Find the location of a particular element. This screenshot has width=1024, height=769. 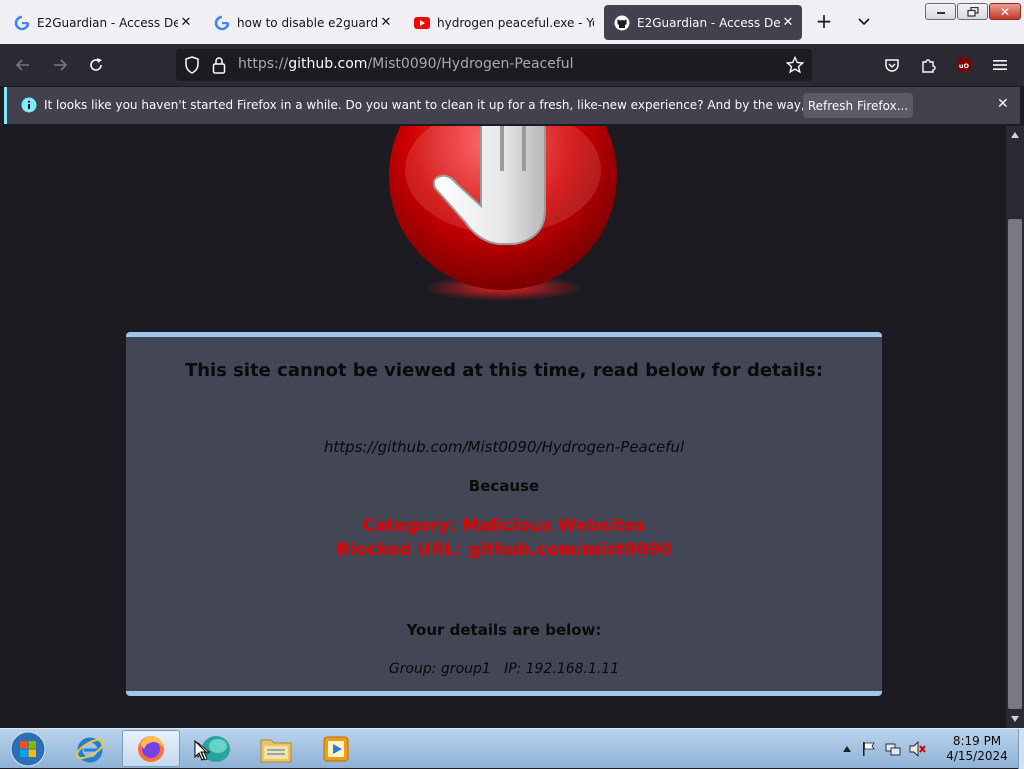

svg-text: uO is located at coordinates (964, 66).